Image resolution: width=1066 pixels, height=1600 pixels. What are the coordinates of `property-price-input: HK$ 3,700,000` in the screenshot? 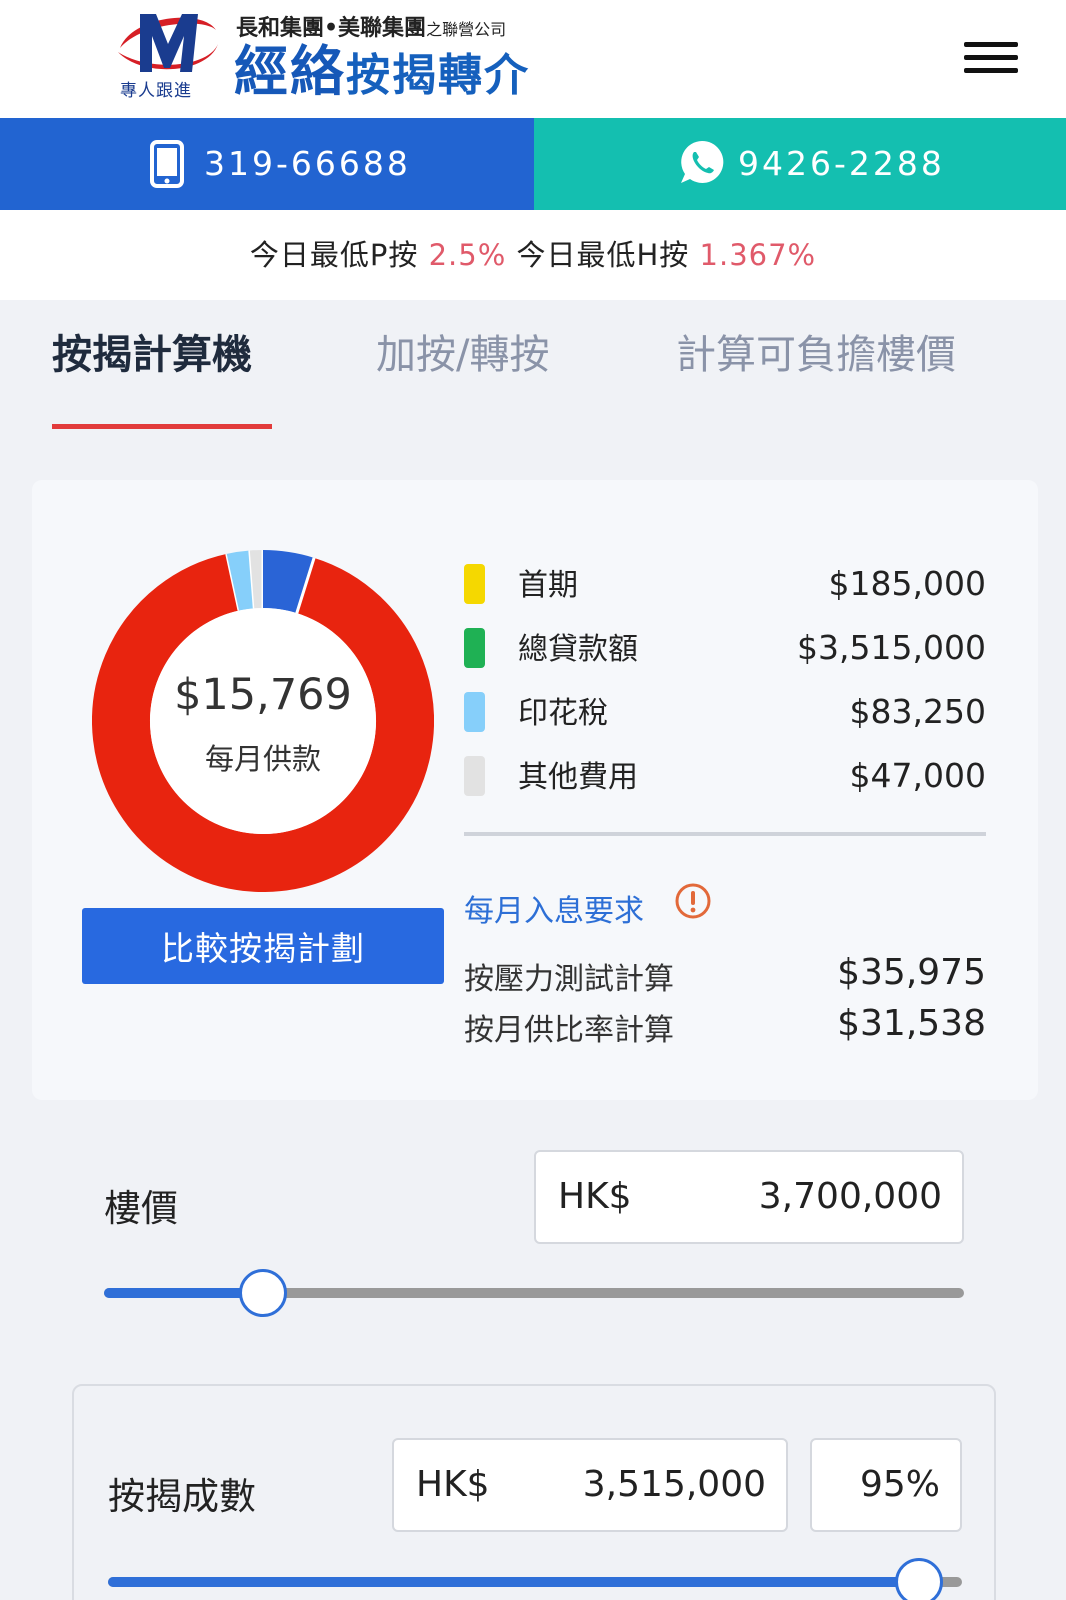 It's located at (749, 1197).